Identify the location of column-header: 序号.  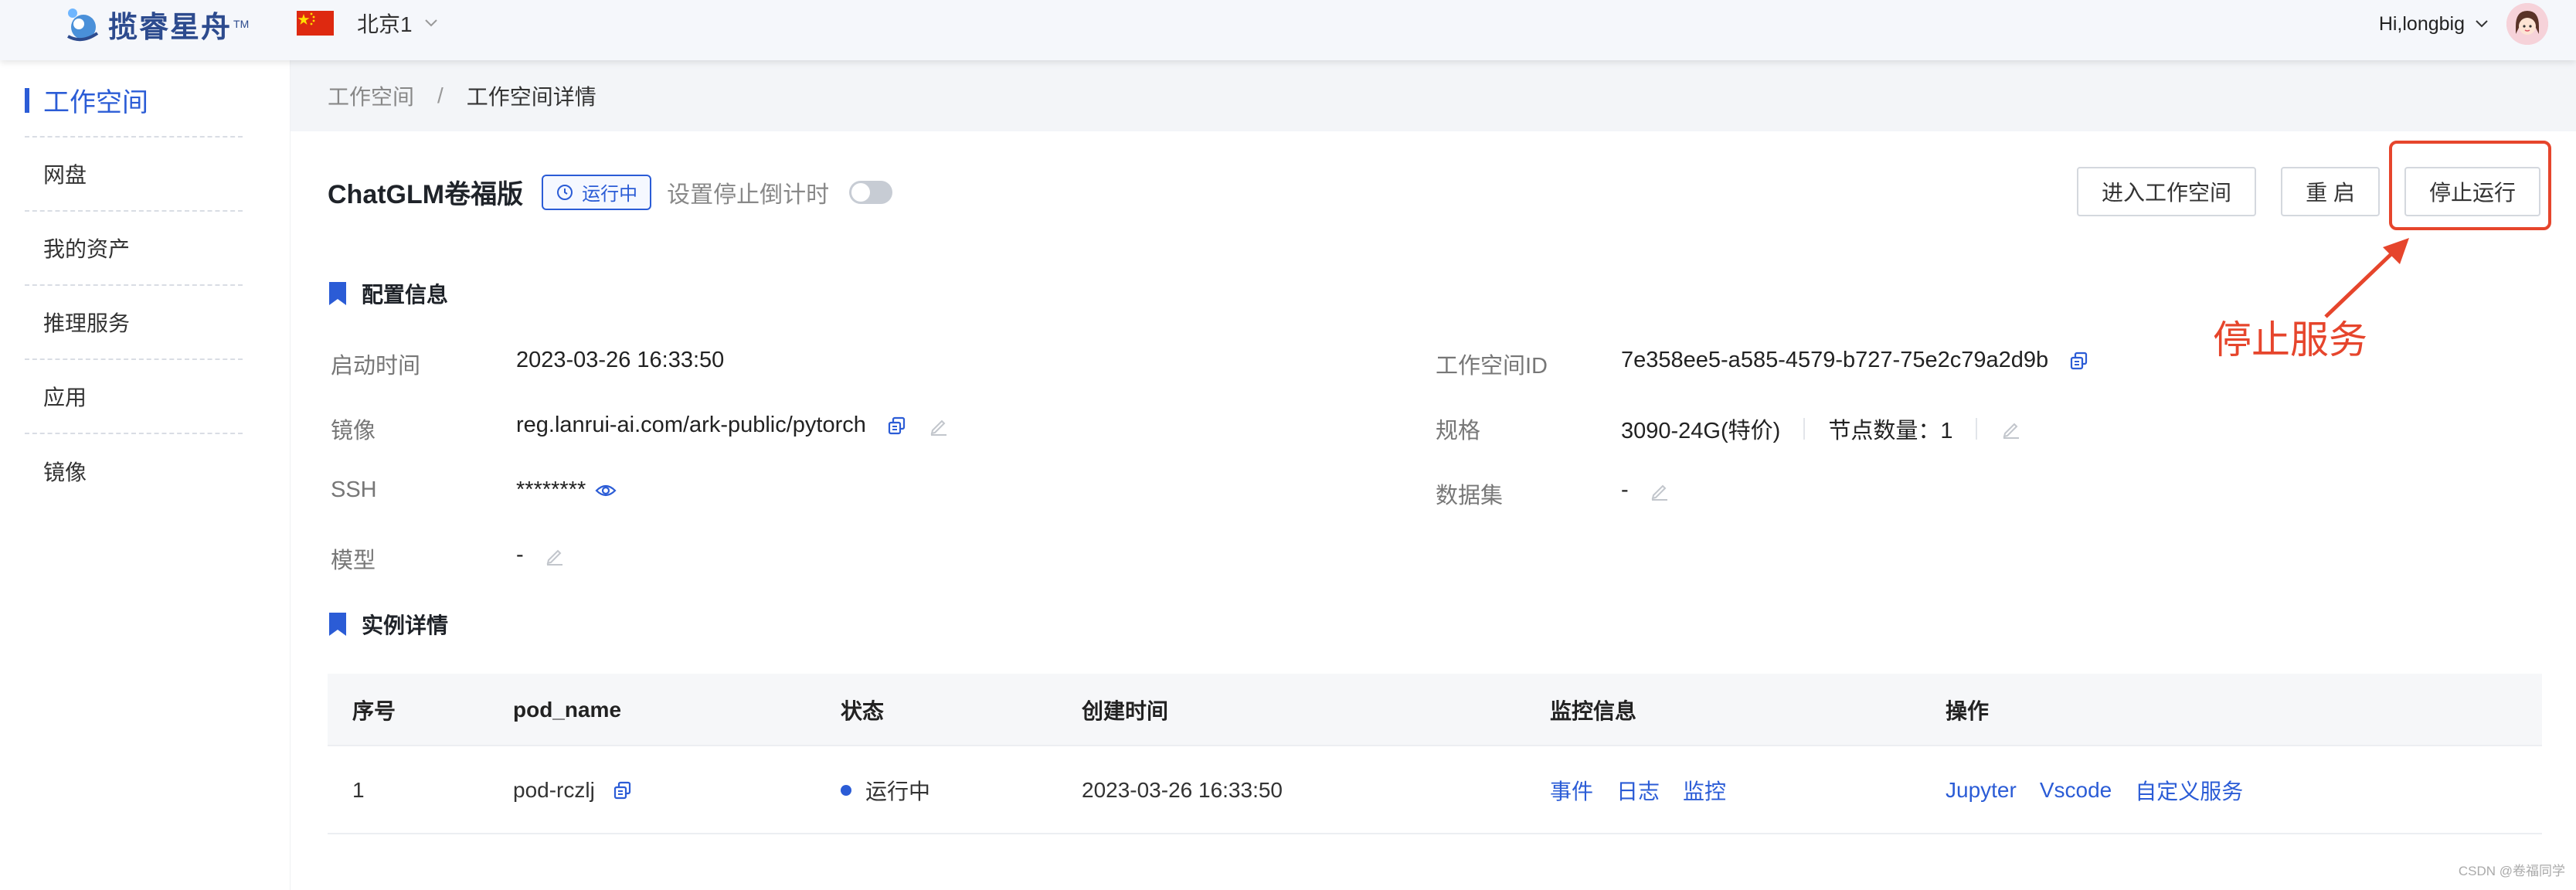
(374, 711).